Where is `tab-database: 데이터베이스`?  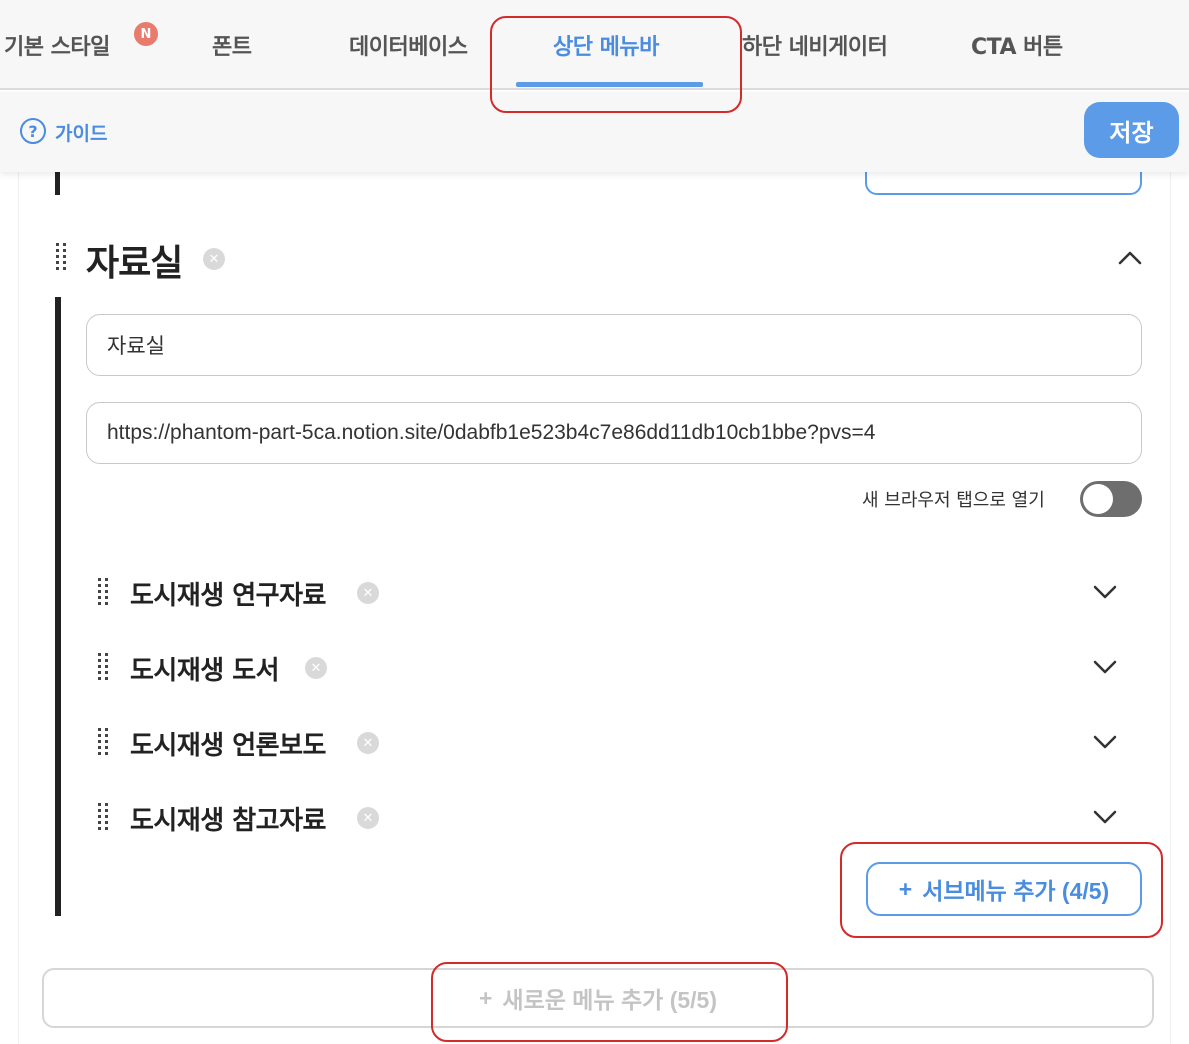
tab-database: 데이터베이스 is located at coordinates (408, 45).